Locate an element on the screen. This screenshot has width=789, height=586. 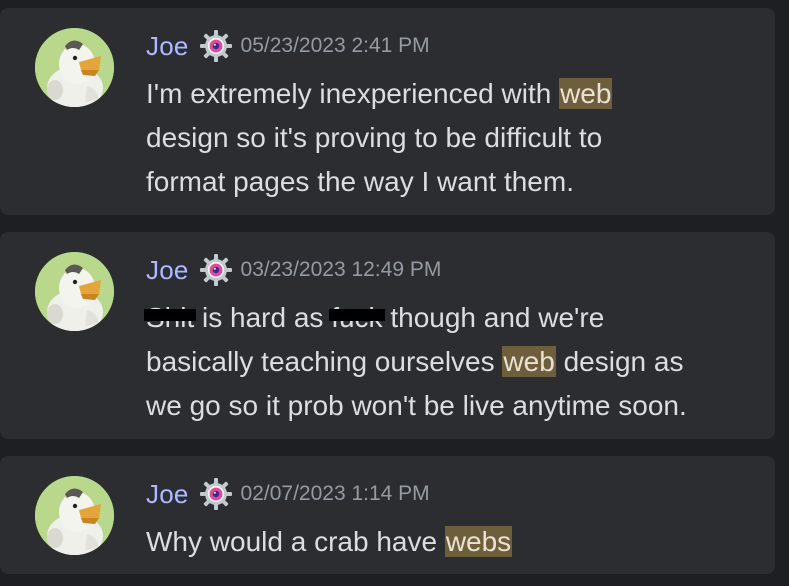
message-line: Shit is hard as fuck though and we're is located at coordinates (449, 318).